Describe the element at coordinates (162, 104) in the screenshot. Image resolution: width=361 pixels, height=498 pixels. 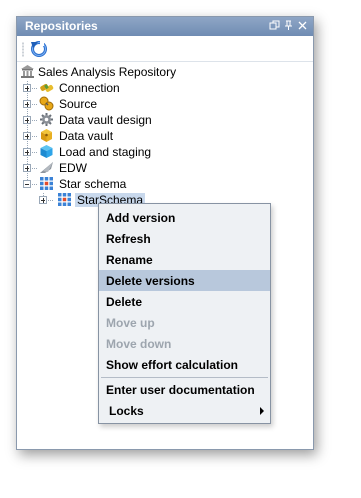
I see `tree-item-source: Source` at that location.